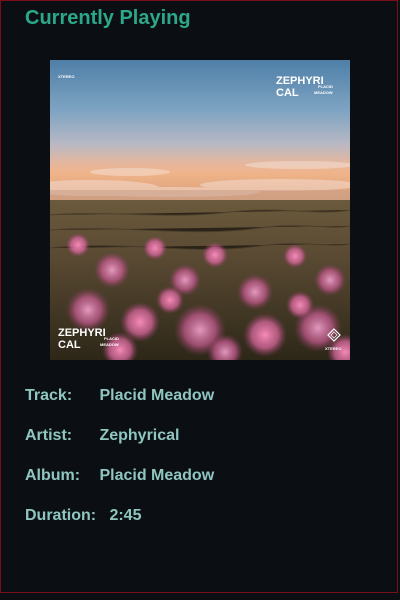 This screenshot has height=600, width=400. I want to click on duration-row: Duration: 2:45, so click(83, 516).